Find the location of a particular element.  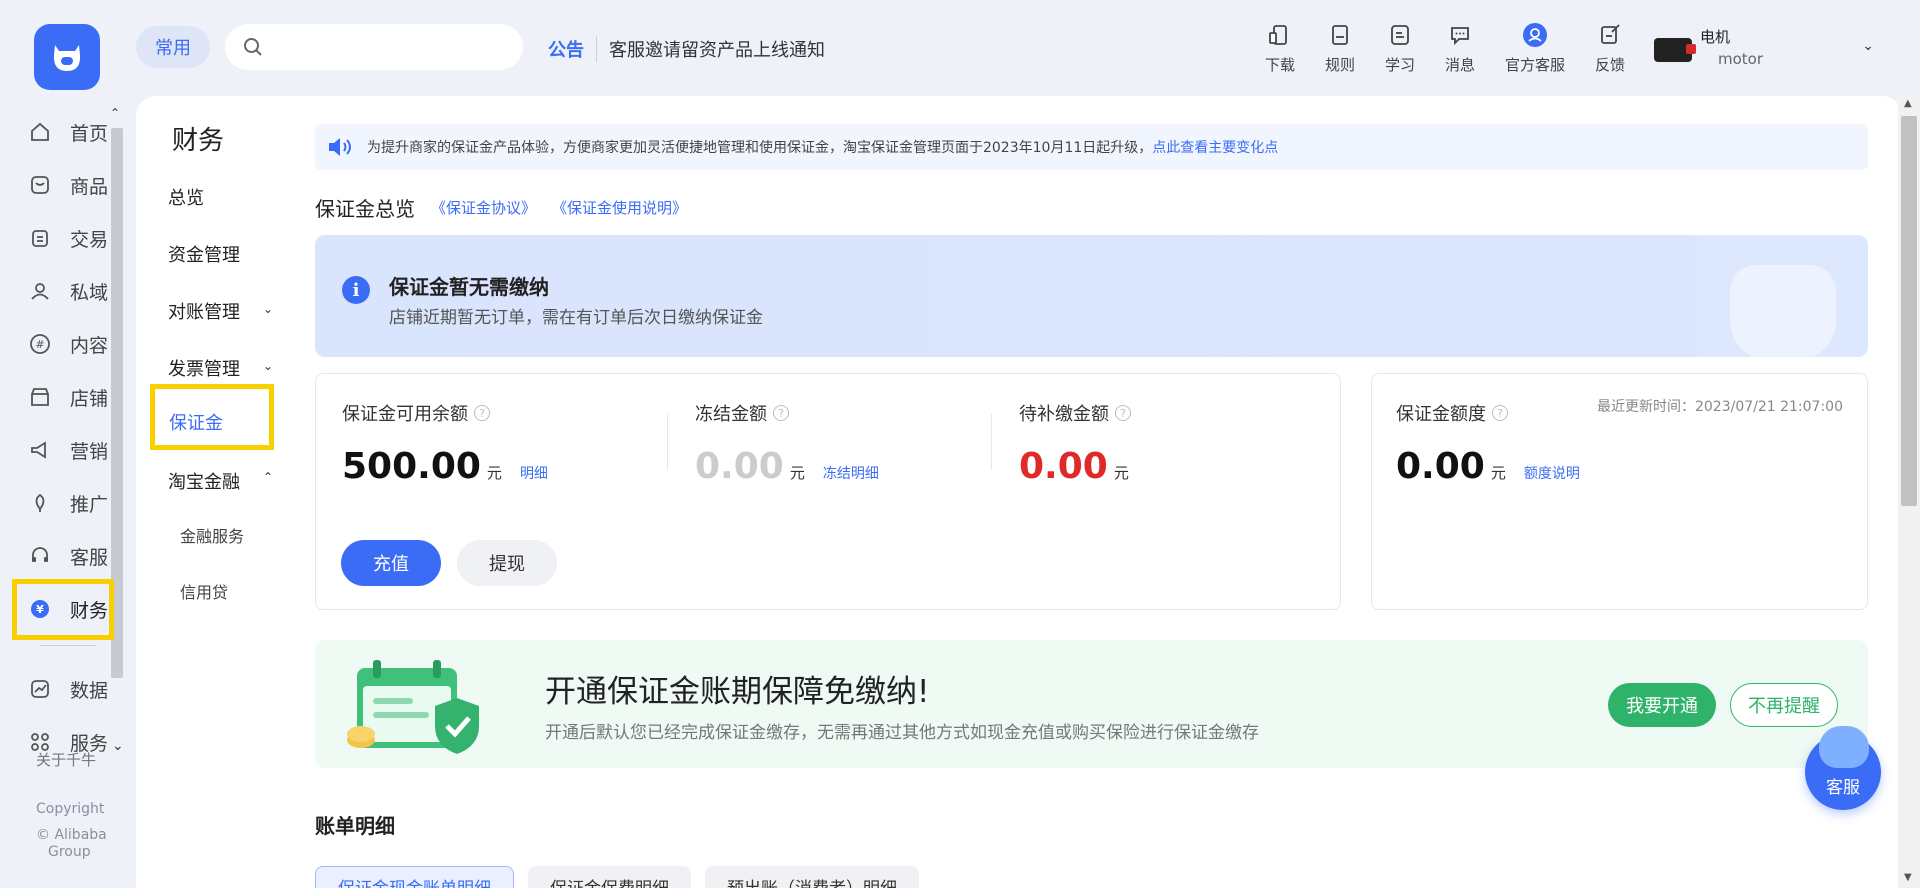

metric-label: 冻结金额 is located at coordinates (731, 414).